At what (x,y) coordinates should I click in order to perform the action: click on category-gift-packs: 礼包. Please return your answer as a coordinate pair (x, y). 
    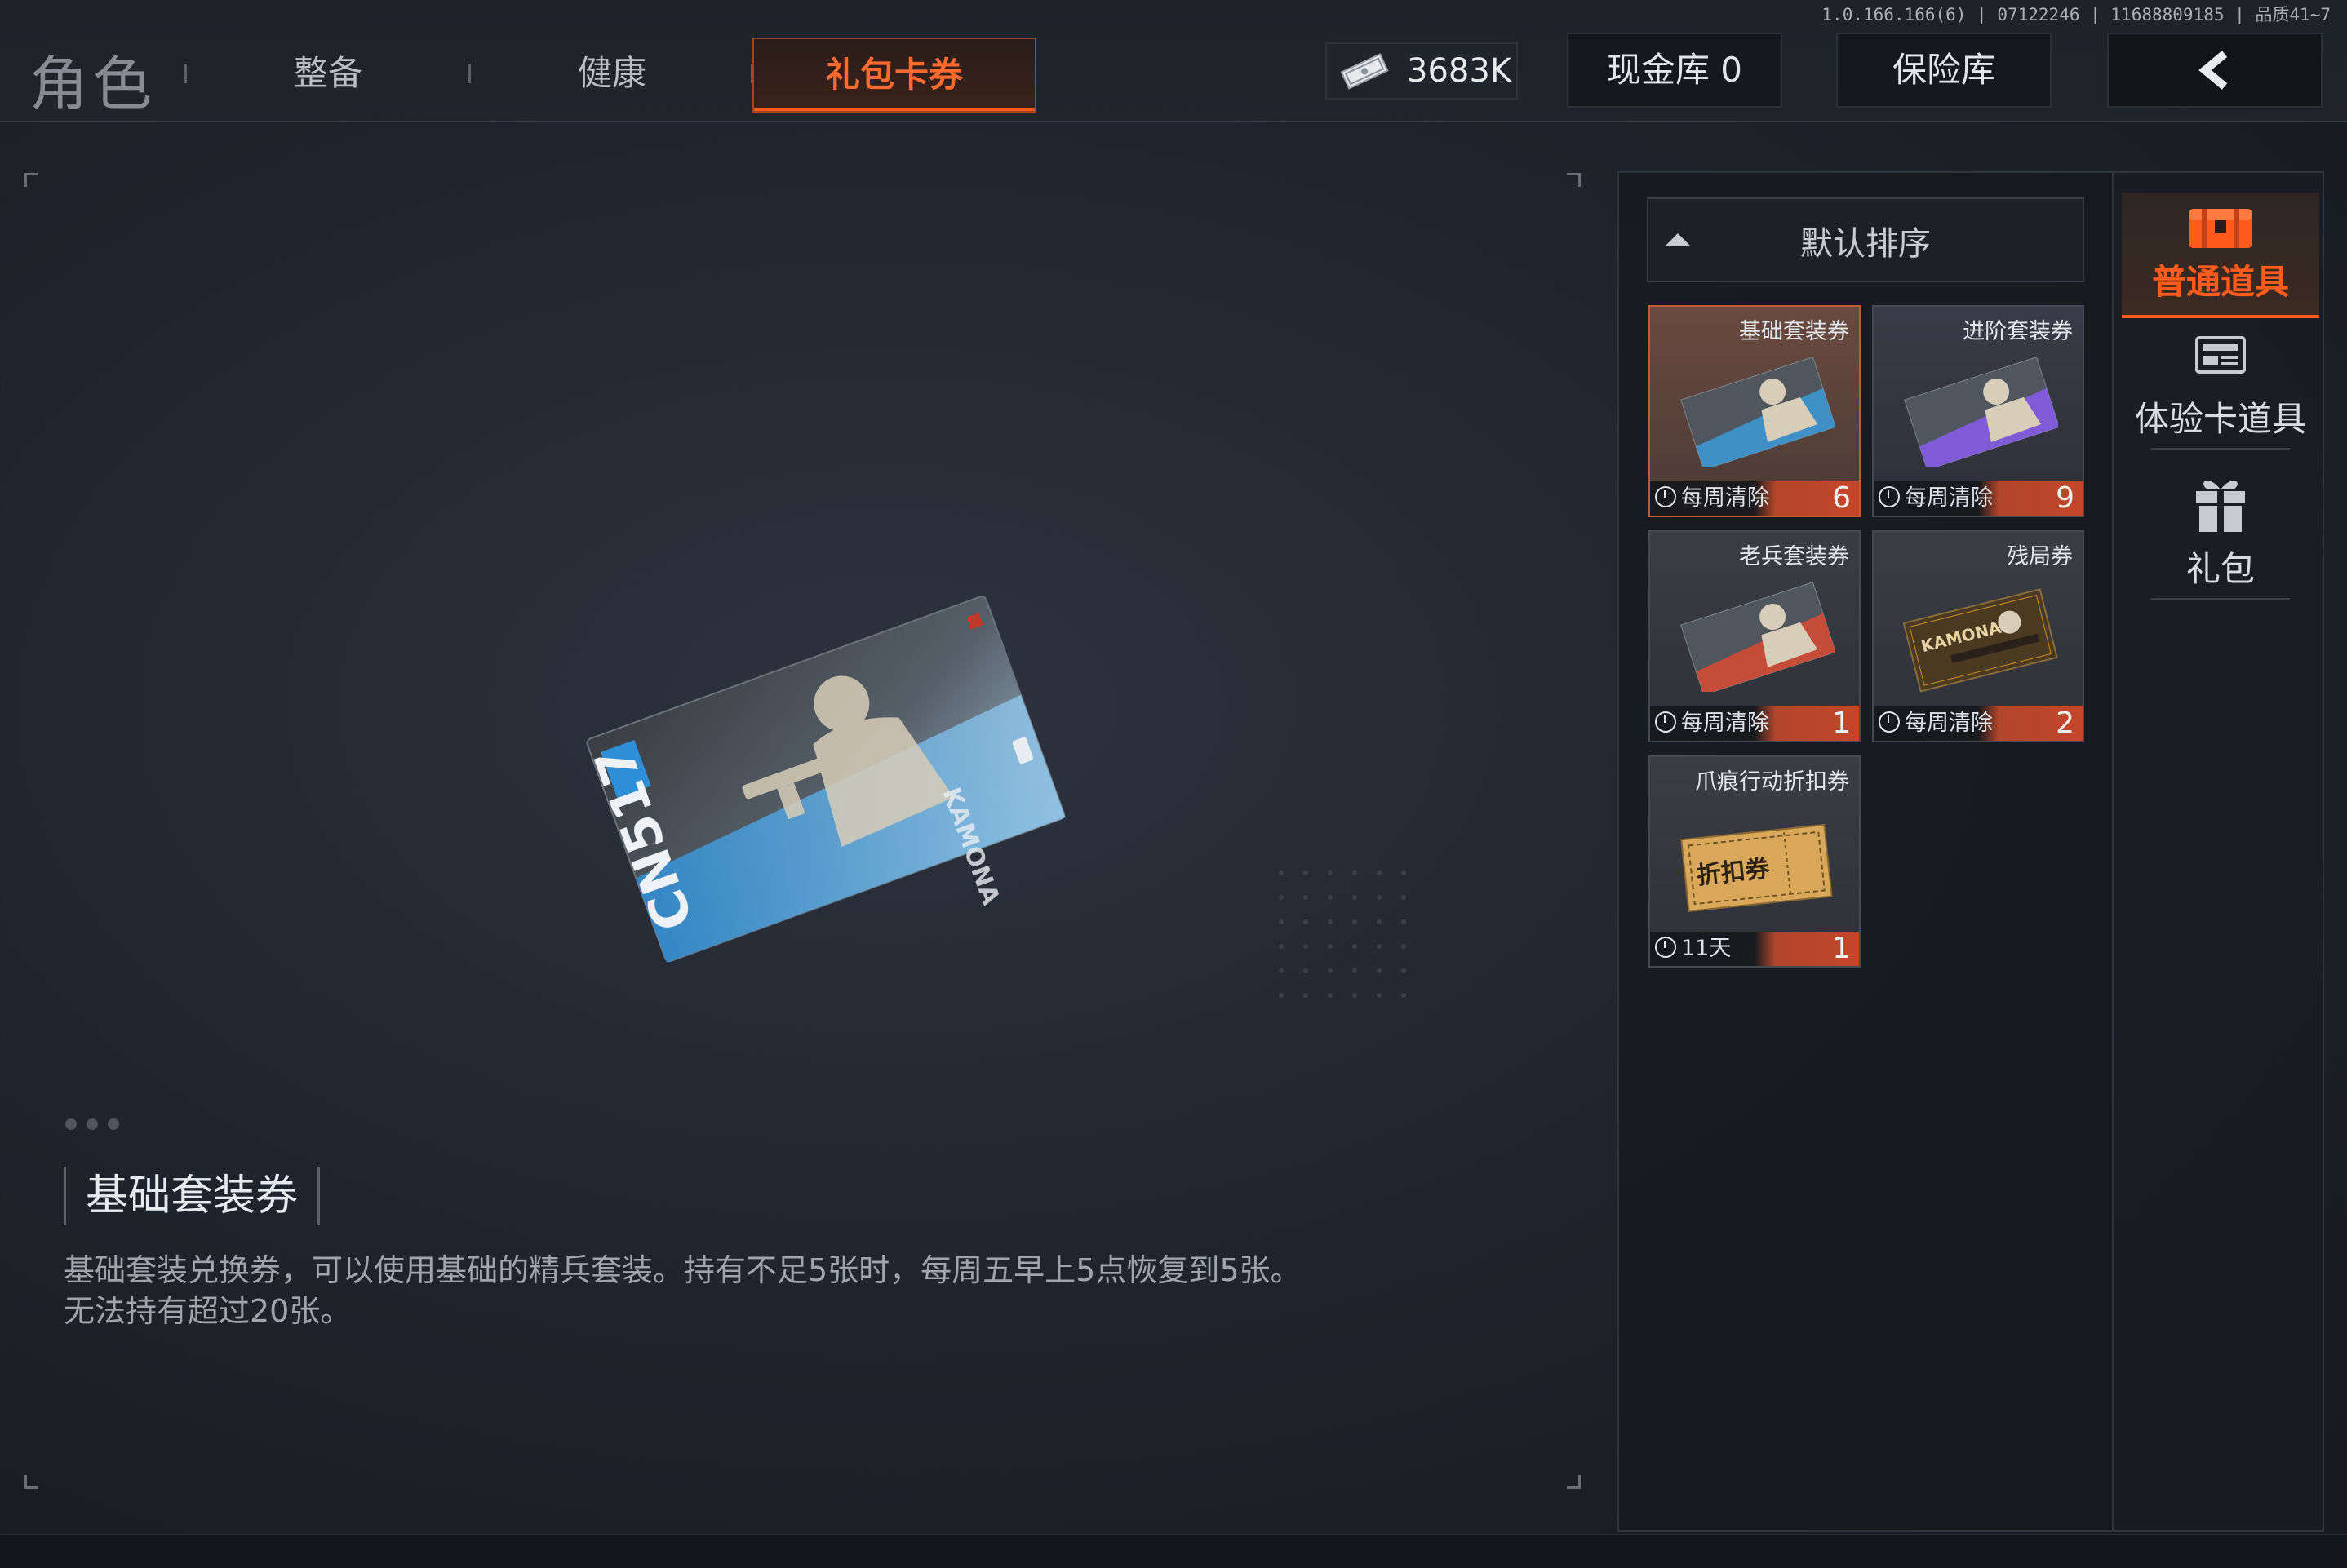
    Looking at the image, I should click on (2221, 541).